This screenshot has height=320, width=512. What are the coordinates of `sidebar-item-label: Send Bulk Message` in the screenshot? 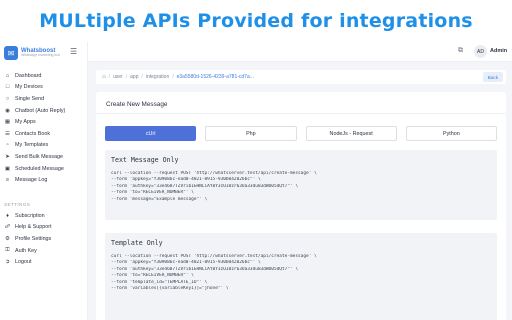 It's located at (39, 156).